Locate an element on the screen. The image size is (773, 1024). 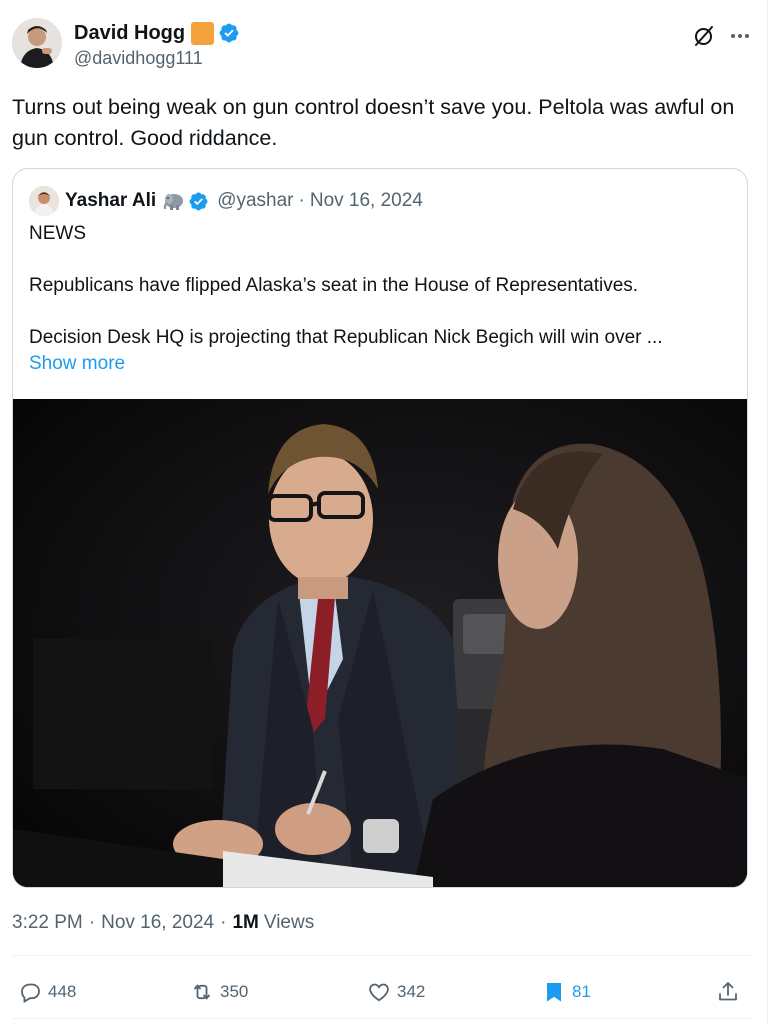
action-bar: 448 350 342 81 is located at coordinates (382, 992).